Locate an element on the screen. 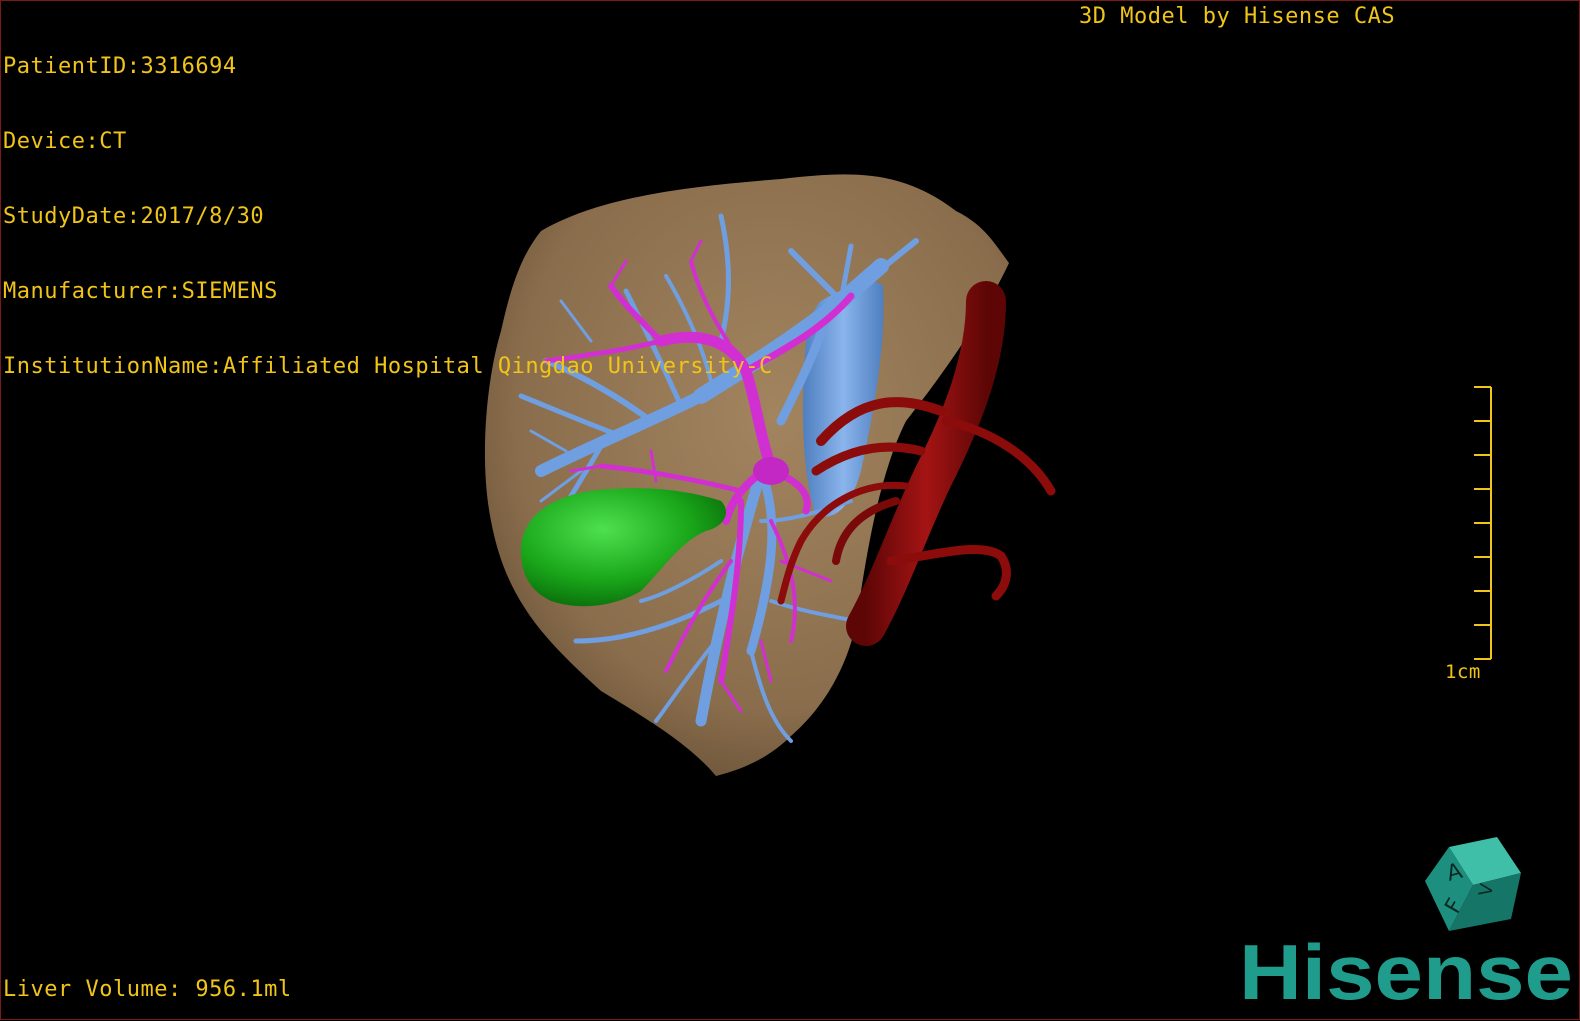 This screenshot has width=1580, height=1021. model-credit: 3D Model by Hisense CAS is located at coordinates (1237, 16).